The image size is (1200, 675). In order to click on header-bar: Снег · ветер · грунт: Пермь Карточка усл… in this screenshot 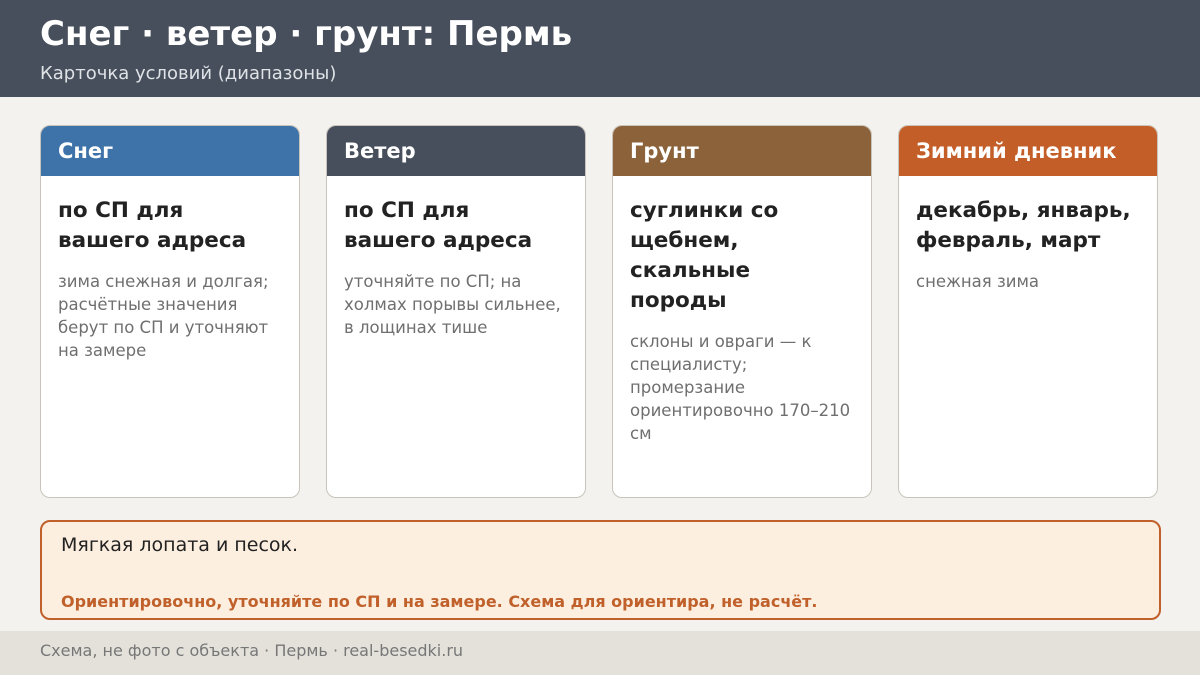, I will do `click(600, 48)`.